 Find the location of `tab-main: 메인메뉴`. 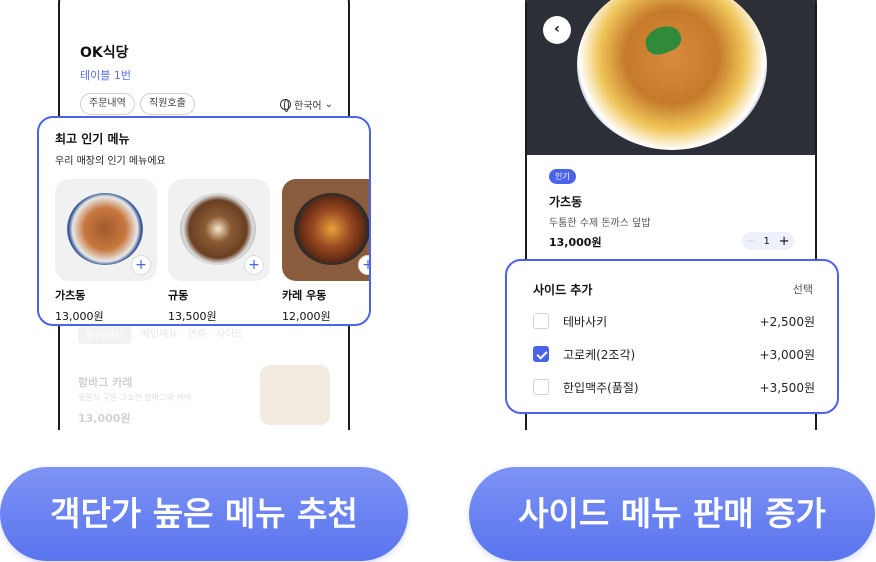

tab-main: 메인메뉴 is located at coordinates (159, 334).